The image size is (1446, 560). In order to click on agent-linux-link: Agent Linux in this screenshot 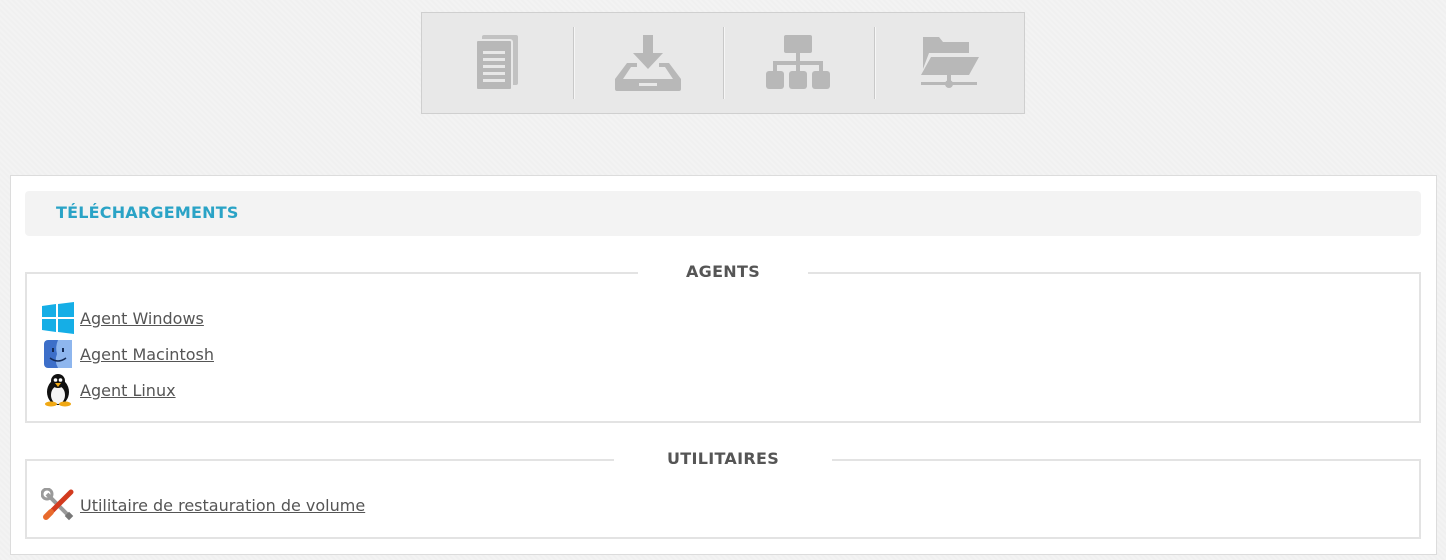, I will do `click(128, 390)`.